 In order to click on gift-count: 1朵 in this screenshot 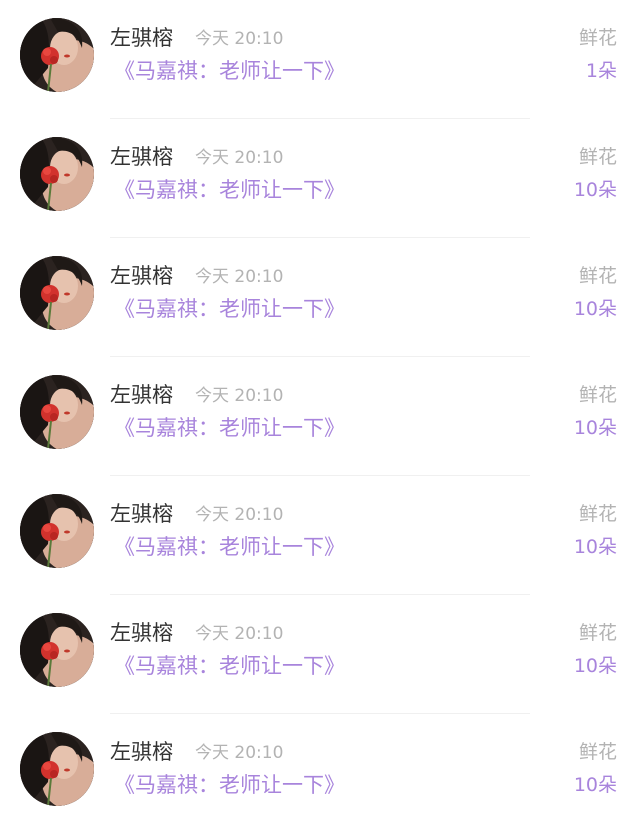, I will do `click(601, 71)`.